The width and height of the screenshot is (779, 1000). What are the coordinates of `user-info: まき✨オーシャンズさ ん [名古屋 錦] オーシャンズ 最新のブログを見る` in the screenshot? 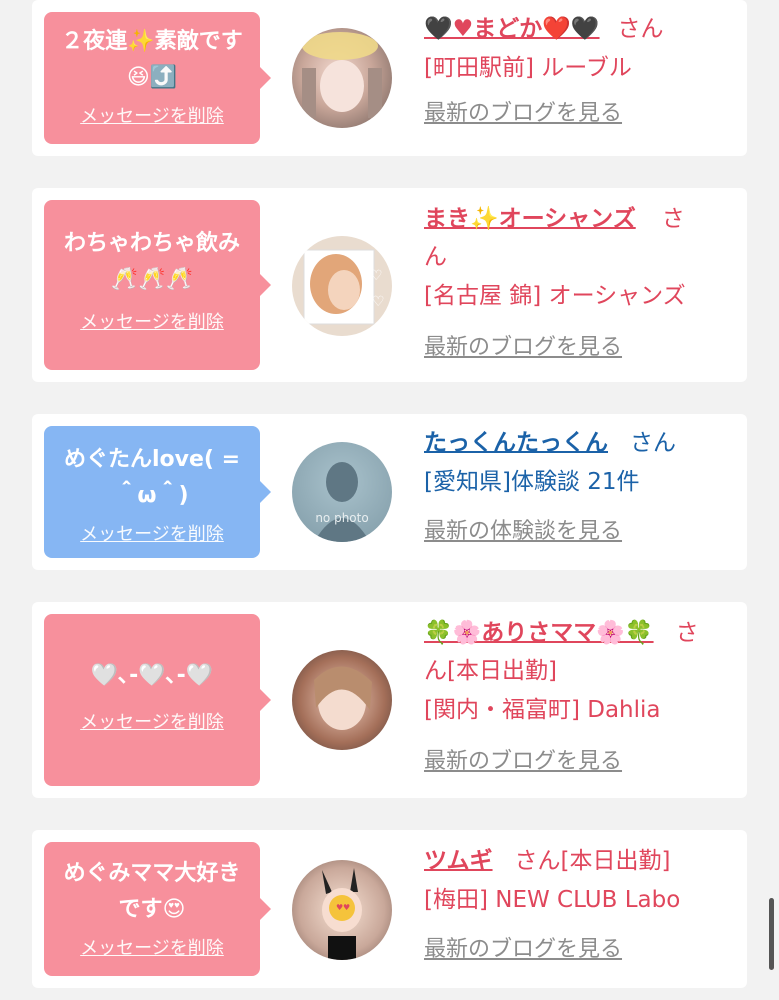 It's located at (579, 284).